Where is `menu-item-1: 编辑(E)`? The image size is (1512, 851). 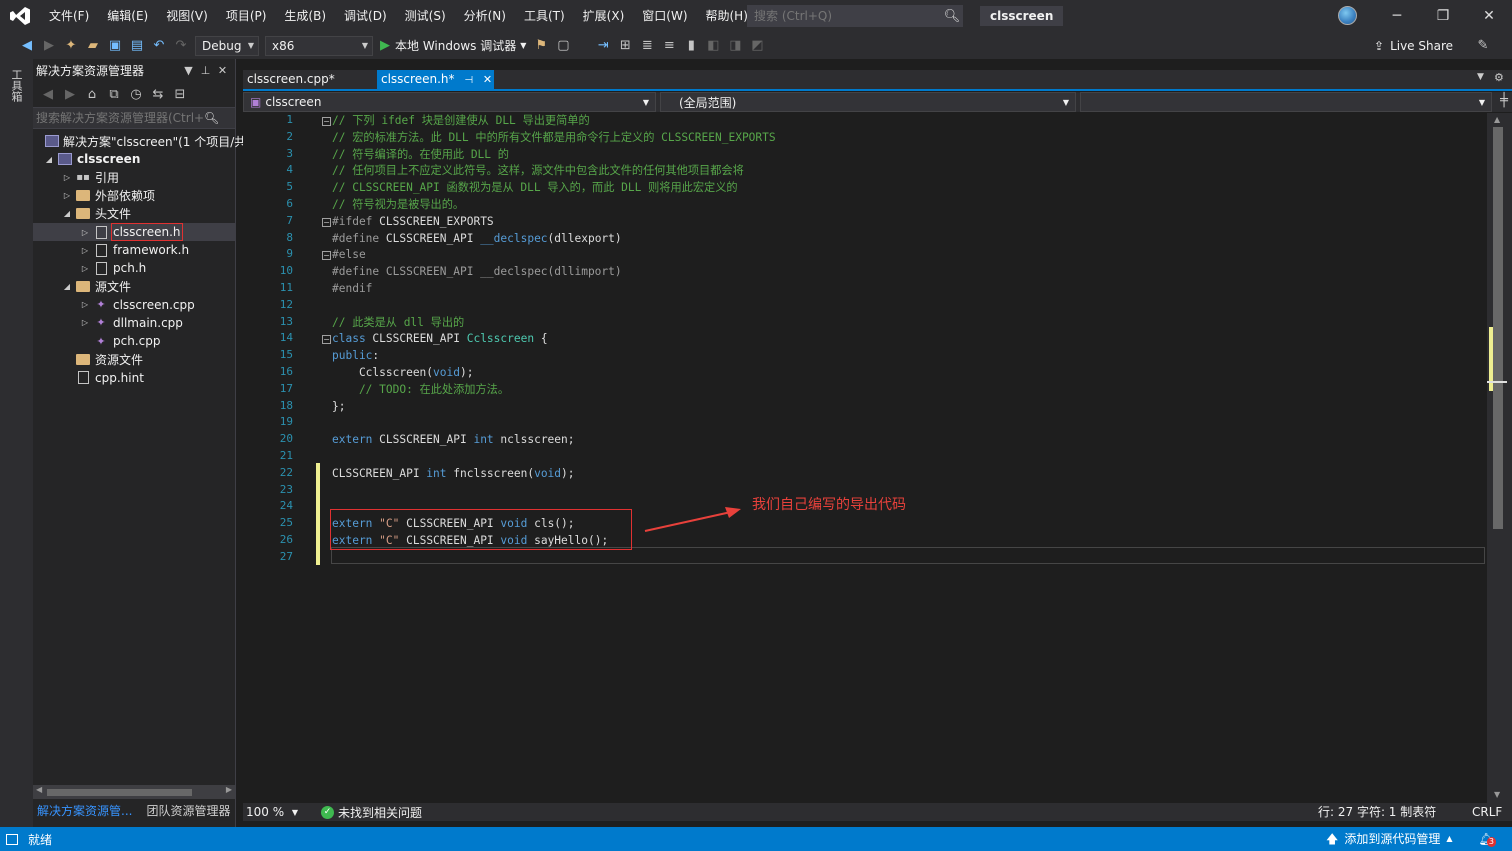
menu-item-1: 编辑(E) is located at coordinates (127, 16).